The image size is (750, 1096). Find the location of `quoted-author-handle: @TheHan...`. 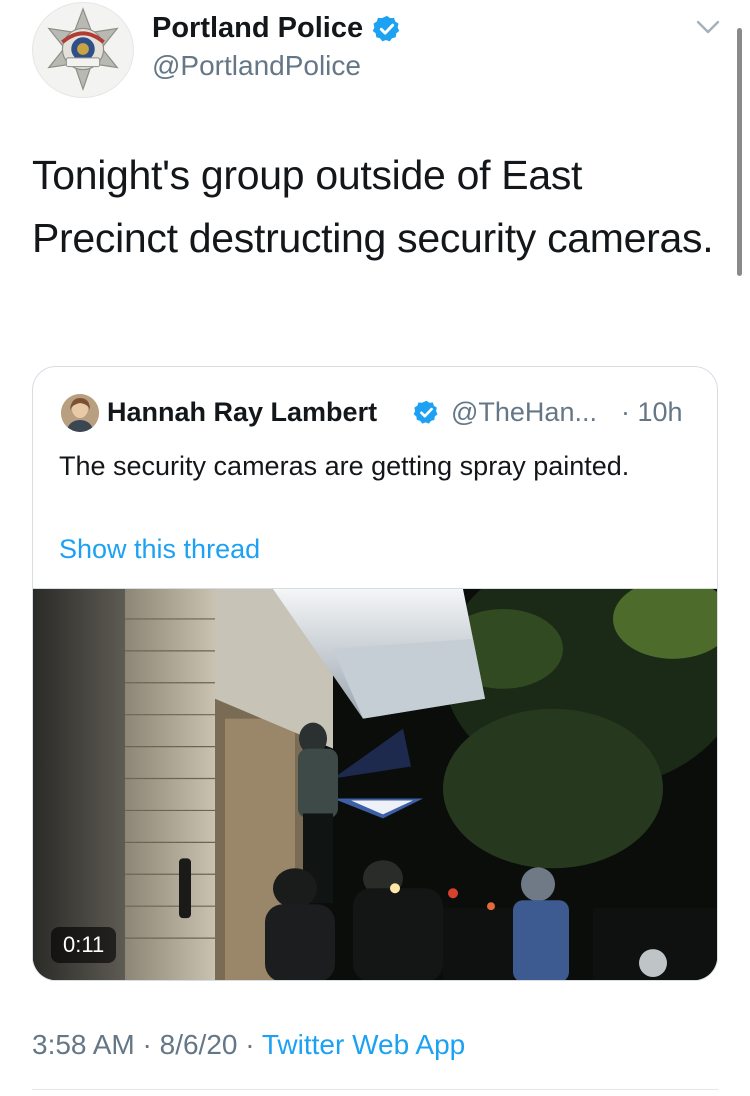

quoted-author-handle: @TheHan... is located at coordinates (524, 412).